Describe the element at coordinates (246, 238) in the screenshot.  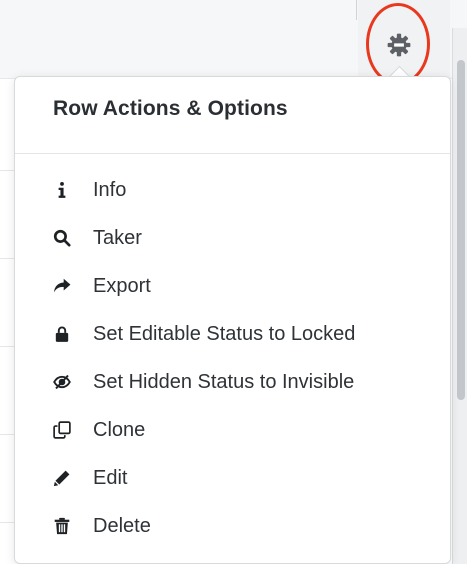
I see `menu-item-taker: Taker` at that location.